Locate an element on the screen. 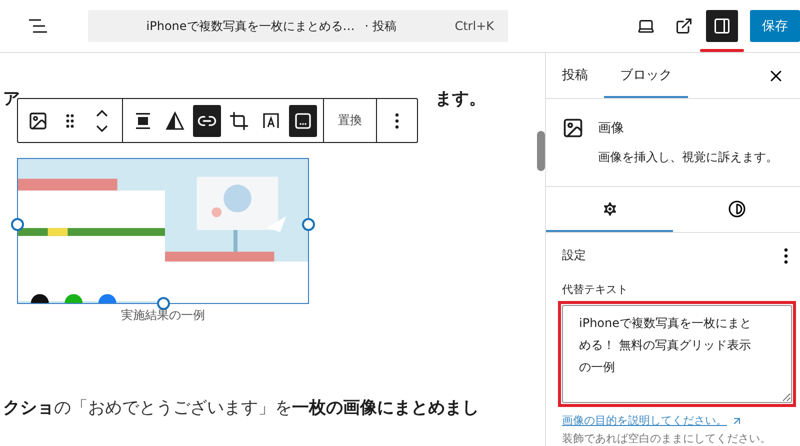 Image resolution: width=800 pixels, height=446 pixels. sidebar-tab: 投稿 is located at coordinates (575, 75).